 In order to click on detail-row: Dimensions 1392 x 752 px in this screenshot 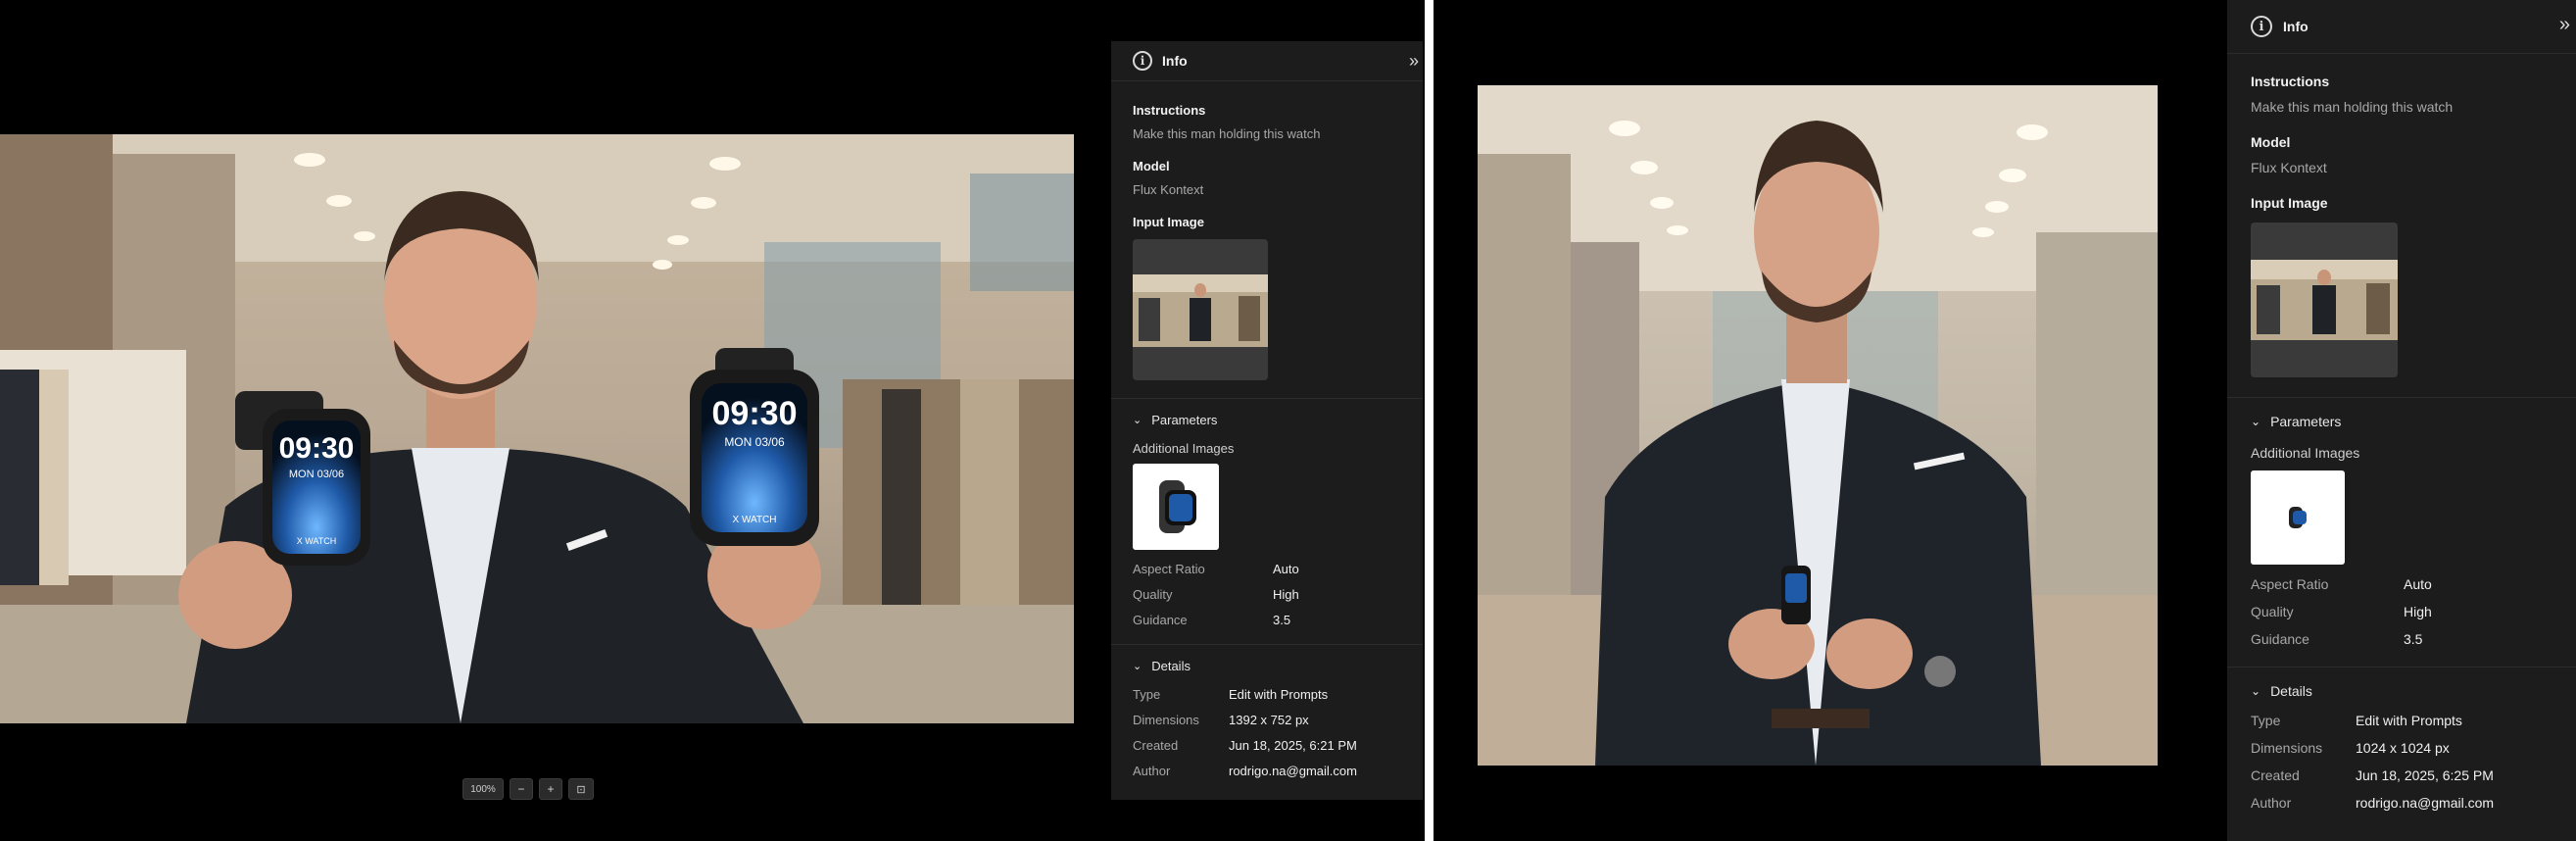, I will do `click(1267, 719)`.